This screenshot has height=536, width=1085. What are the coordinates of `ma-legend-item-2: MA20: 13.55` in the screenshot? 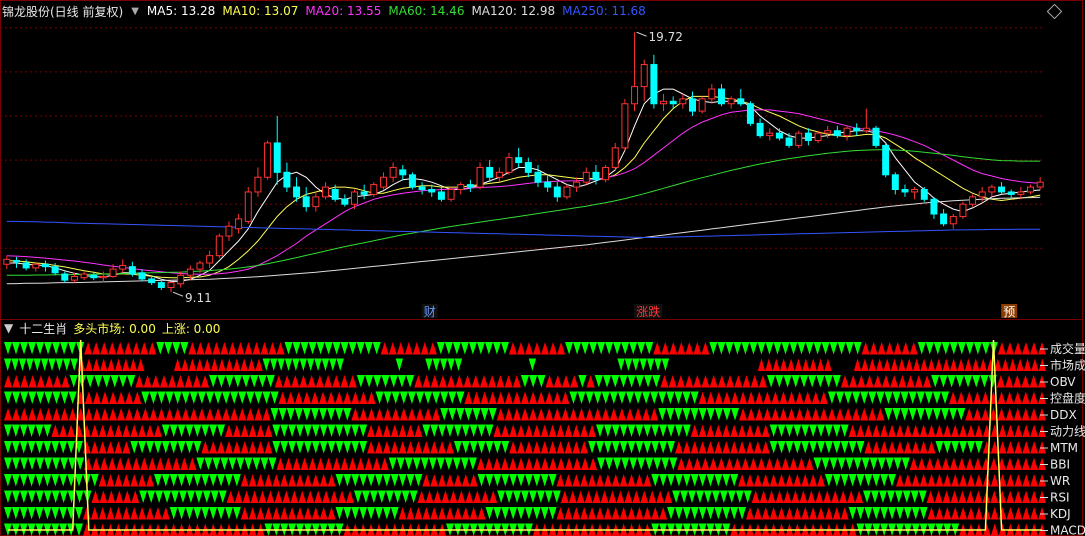 It's located at (343, 11).